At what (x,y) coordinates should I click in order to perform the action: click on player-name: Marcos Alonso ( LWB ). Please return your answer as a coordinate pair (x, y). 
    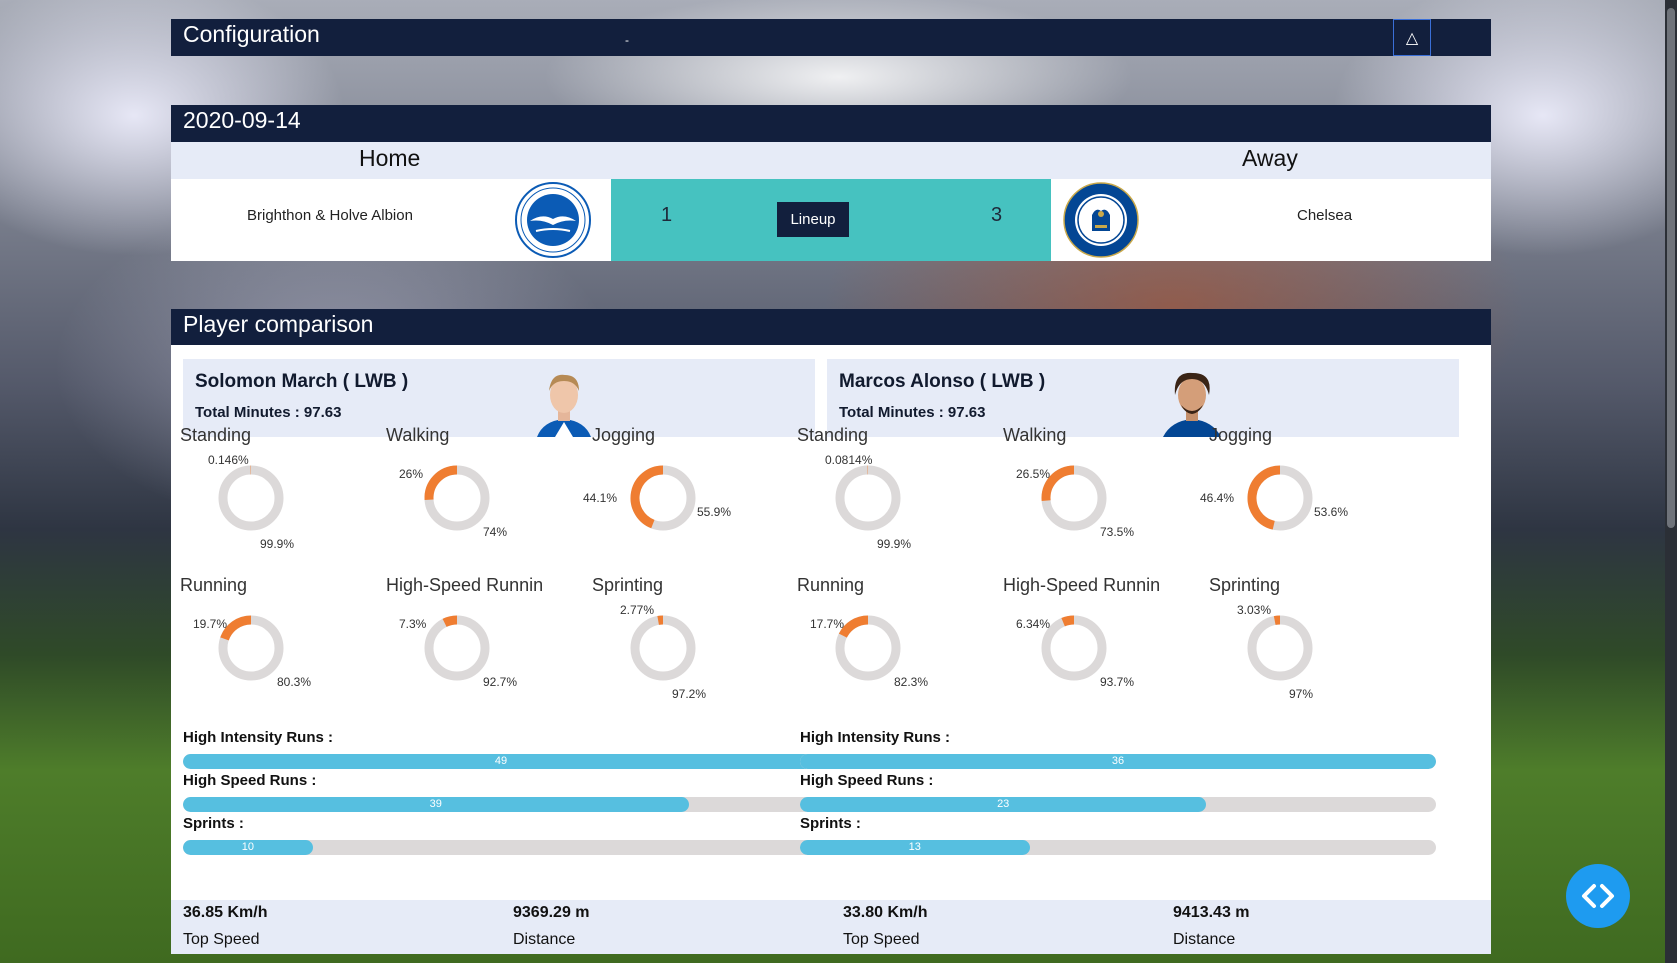
    Looking at the image, I should click on (942, 381).